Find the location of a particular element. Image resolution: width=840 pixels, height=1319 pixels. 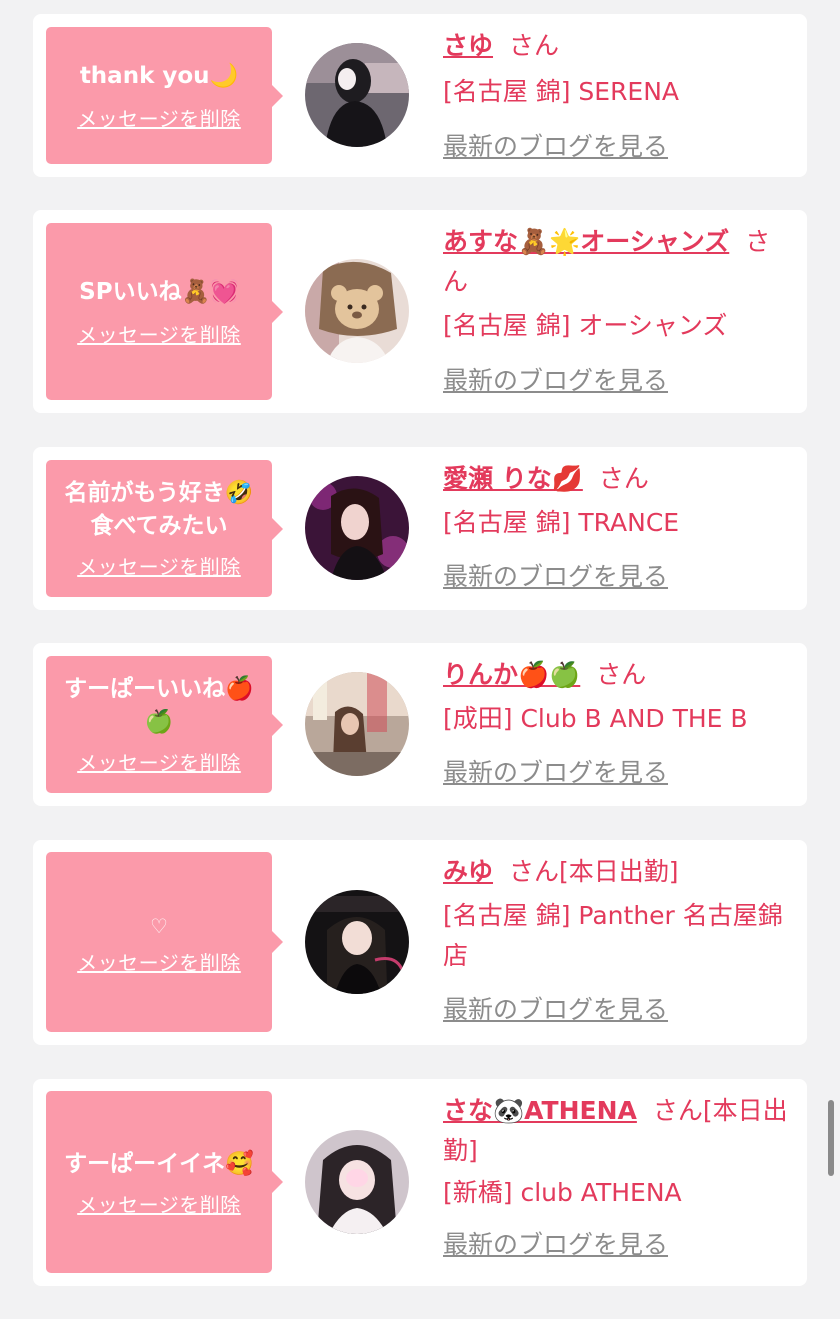

name-line: 愛瀬 りな💋 さん is located at coordinates (618, 479).